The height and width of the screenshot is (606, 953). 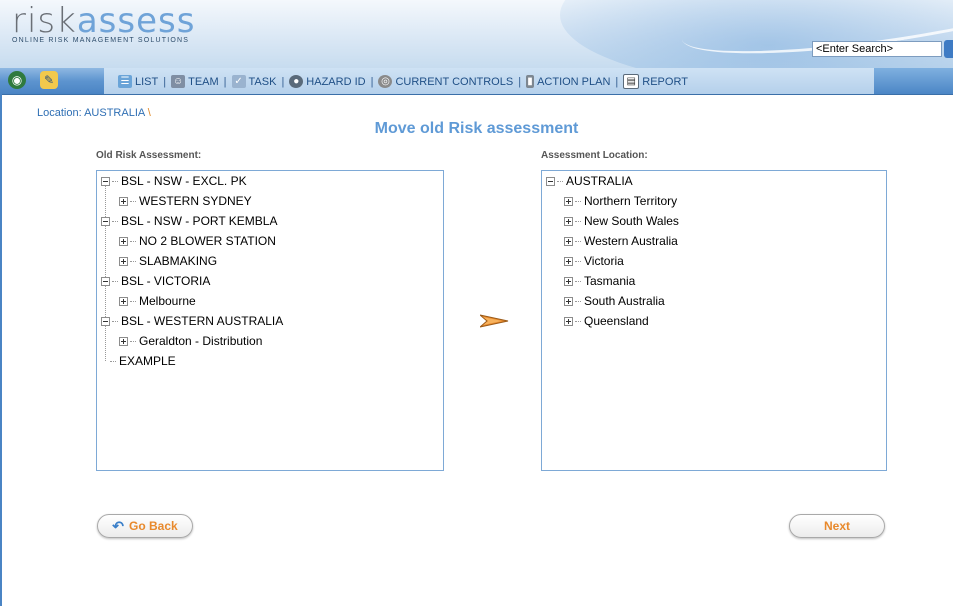 I want to click on old-assessment-tree-node: BSL - NSW - EXCL. PK, so click(x=174, y=181).